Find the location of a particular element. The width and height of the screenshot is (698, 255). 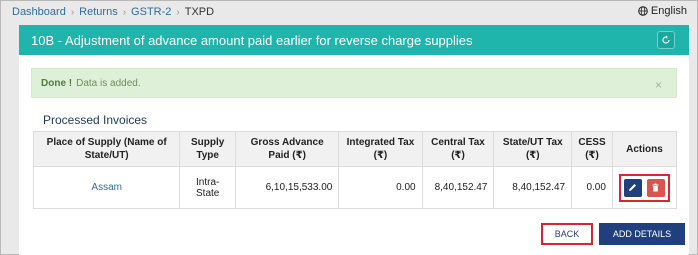

col-header-gross: Gross Advance Paid (₹) is located at coordinates (287, 149).